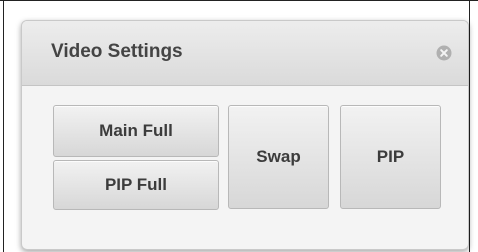 This screenshot has width=478, height=252. What do you see at coordinates (3, 126) in the screenshot?
I see `window-frame-left` at bounding box center [3, 126].